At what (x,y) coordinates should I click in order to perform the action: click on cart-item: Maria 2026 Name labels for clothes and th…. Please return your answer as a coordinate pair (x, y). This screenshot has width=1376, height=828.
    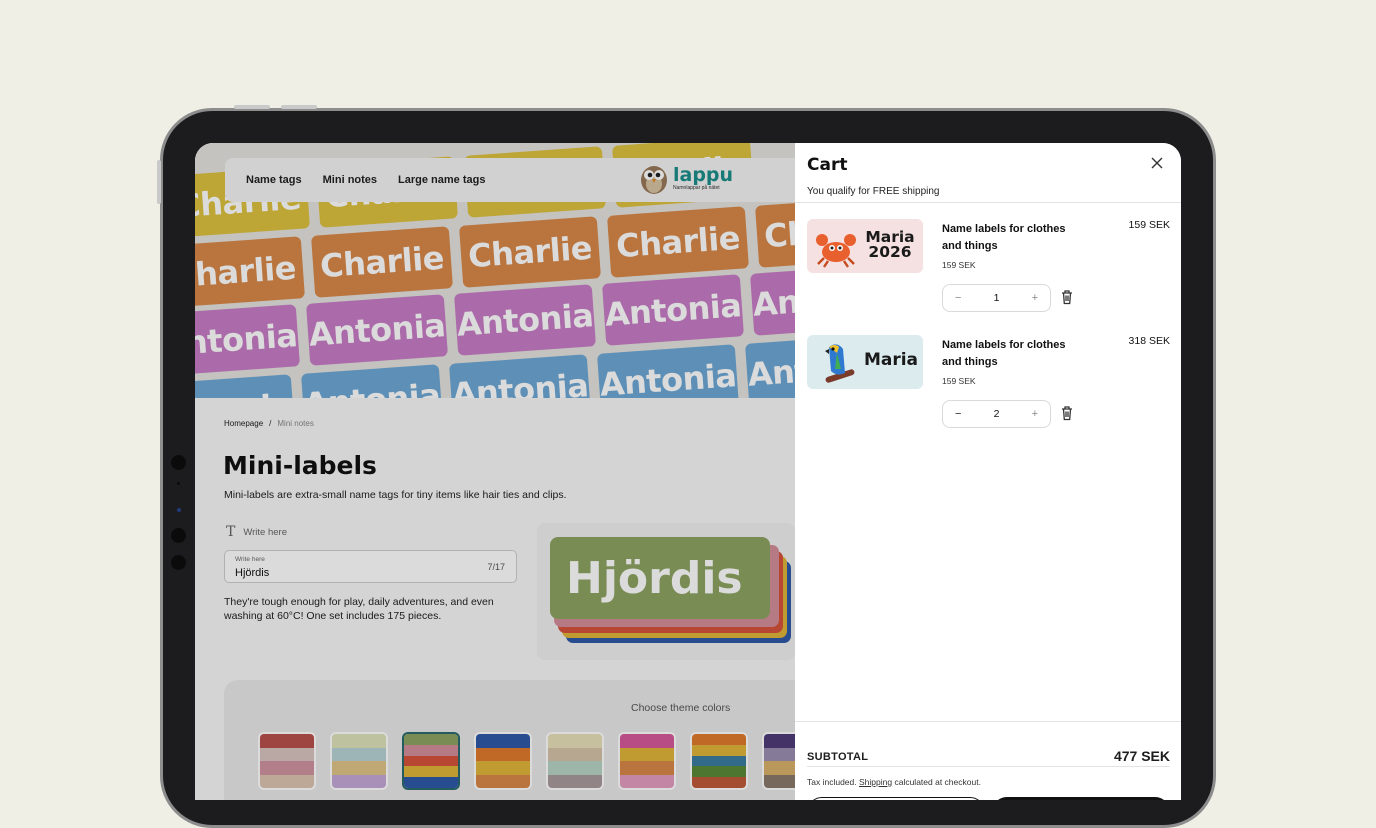
    Looking at the image, I should click on (988, 274).